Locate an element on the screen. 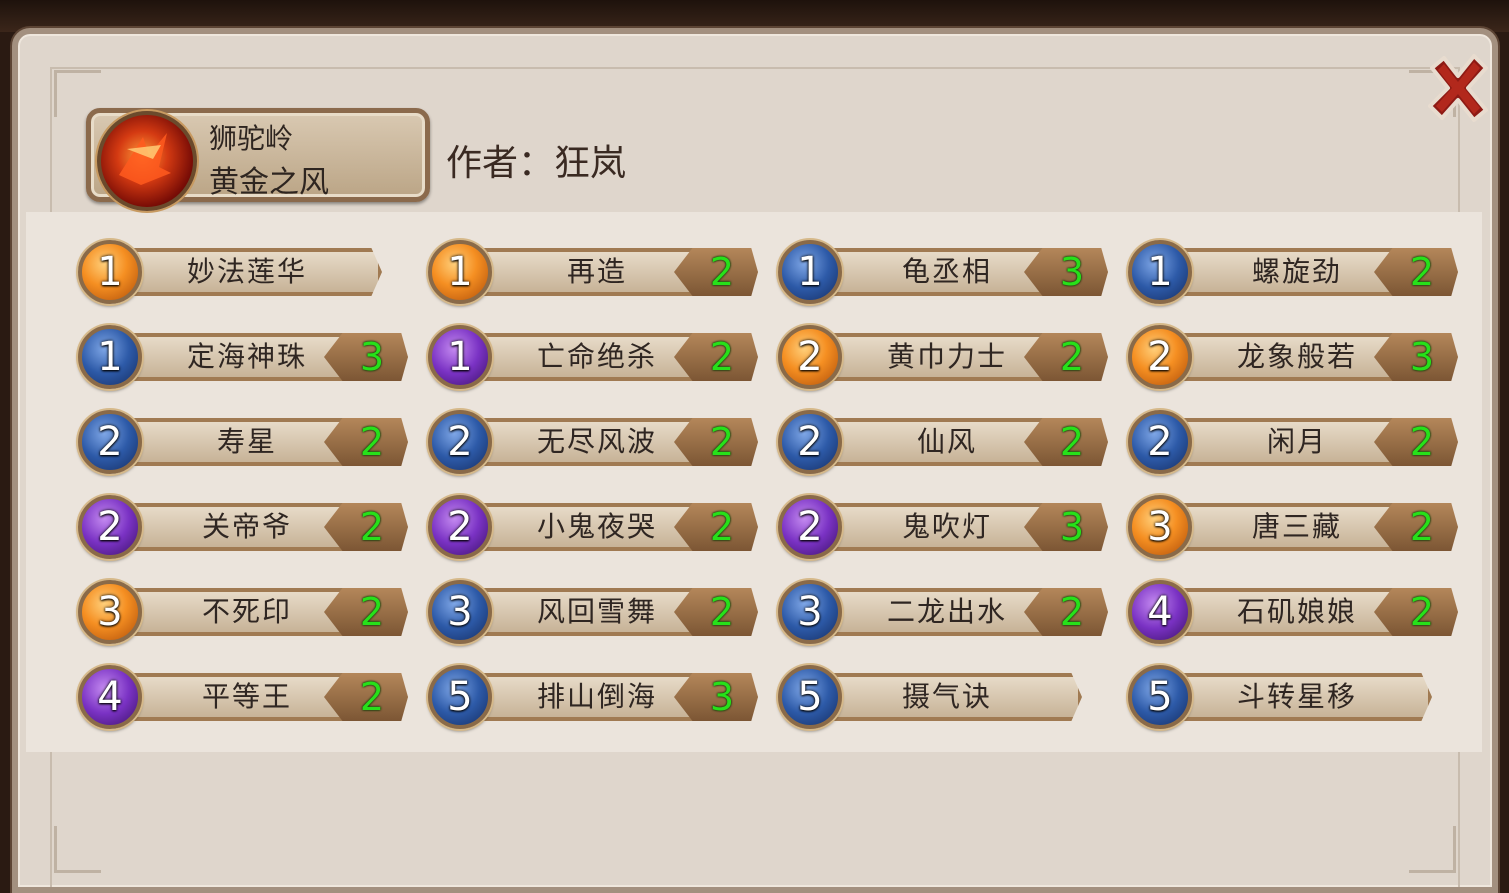  skill-name: 小鬼夜哭 is located at coordinates (596, 526).